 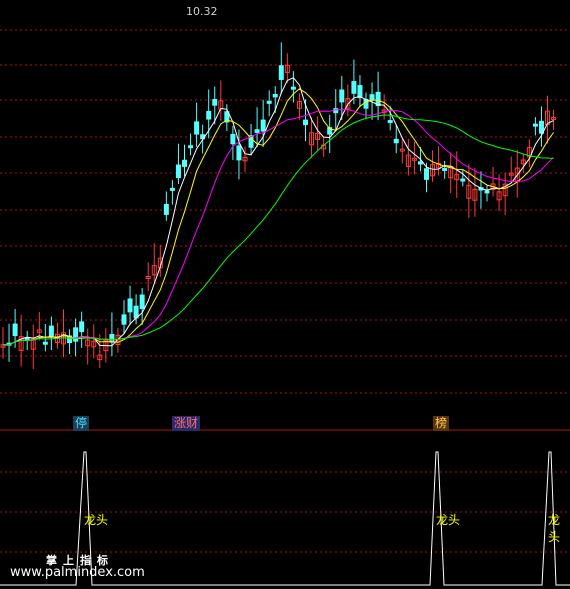 What do you see at coordinates (186, 423) in the screenshot?
I see `marker-rise-wealth: 涨财` at bounding box center [186, 423].